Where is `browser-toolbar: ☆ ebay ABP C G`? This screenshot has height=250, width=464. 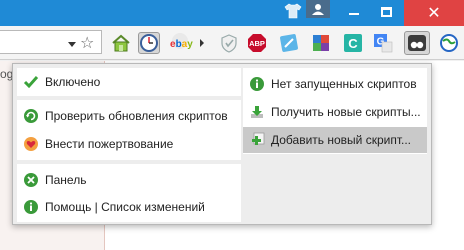
browser-toolbar: ☆ ebay ABP C G is located at coordinates (232, 43).